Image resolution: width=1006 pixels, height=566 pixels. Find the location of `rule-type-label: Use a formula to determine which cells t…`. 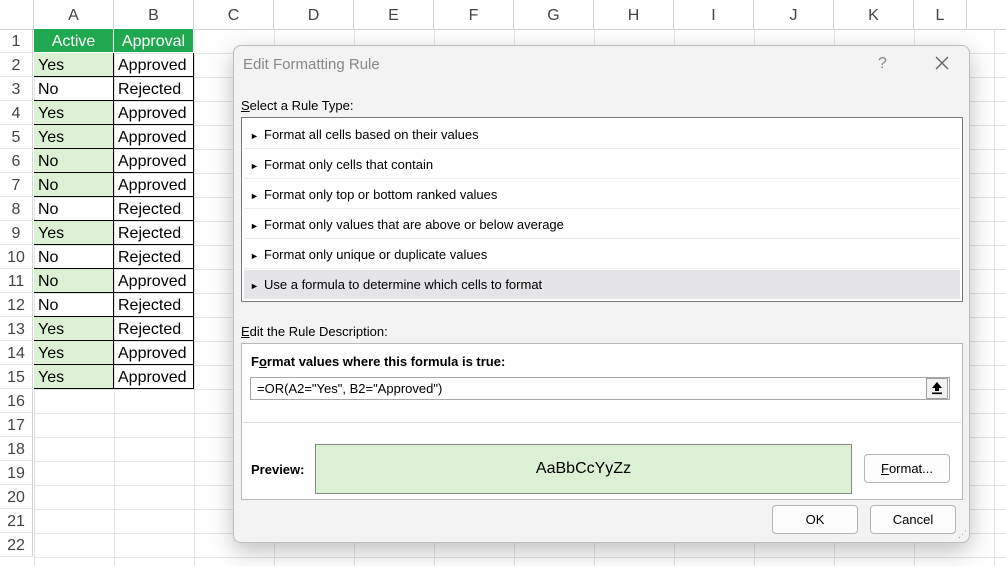

rule-type-label: Use a formula to determine which cells t… is located at coordinates (403, 284).